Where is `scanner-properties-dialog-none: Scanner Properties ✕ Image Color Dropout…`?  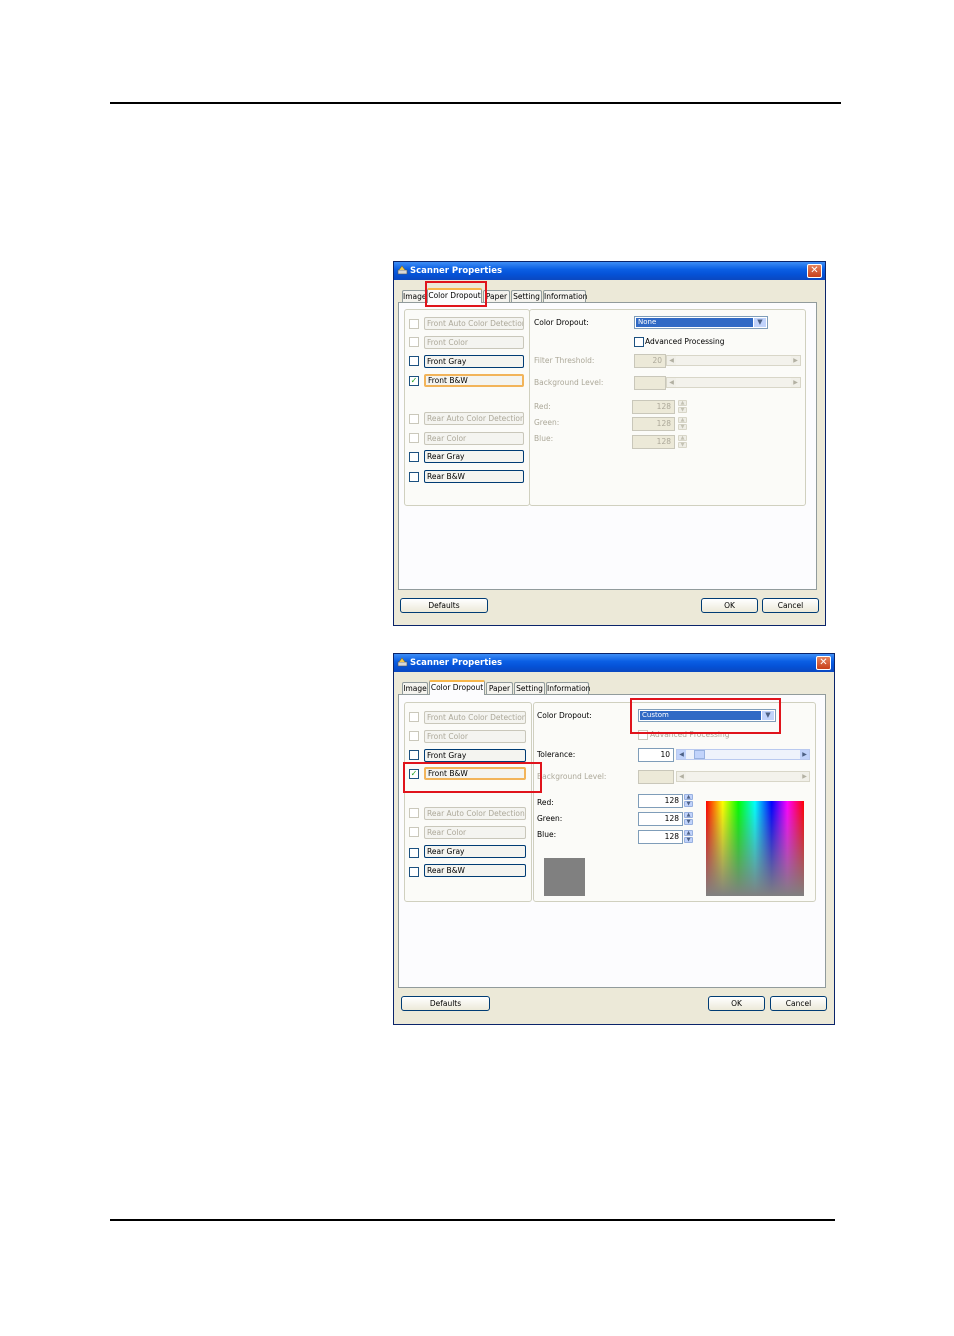 scanner-properties-dialog-none: Scanner Properties ✕ Image Color Dropout… is located at coordinates (609, 443).